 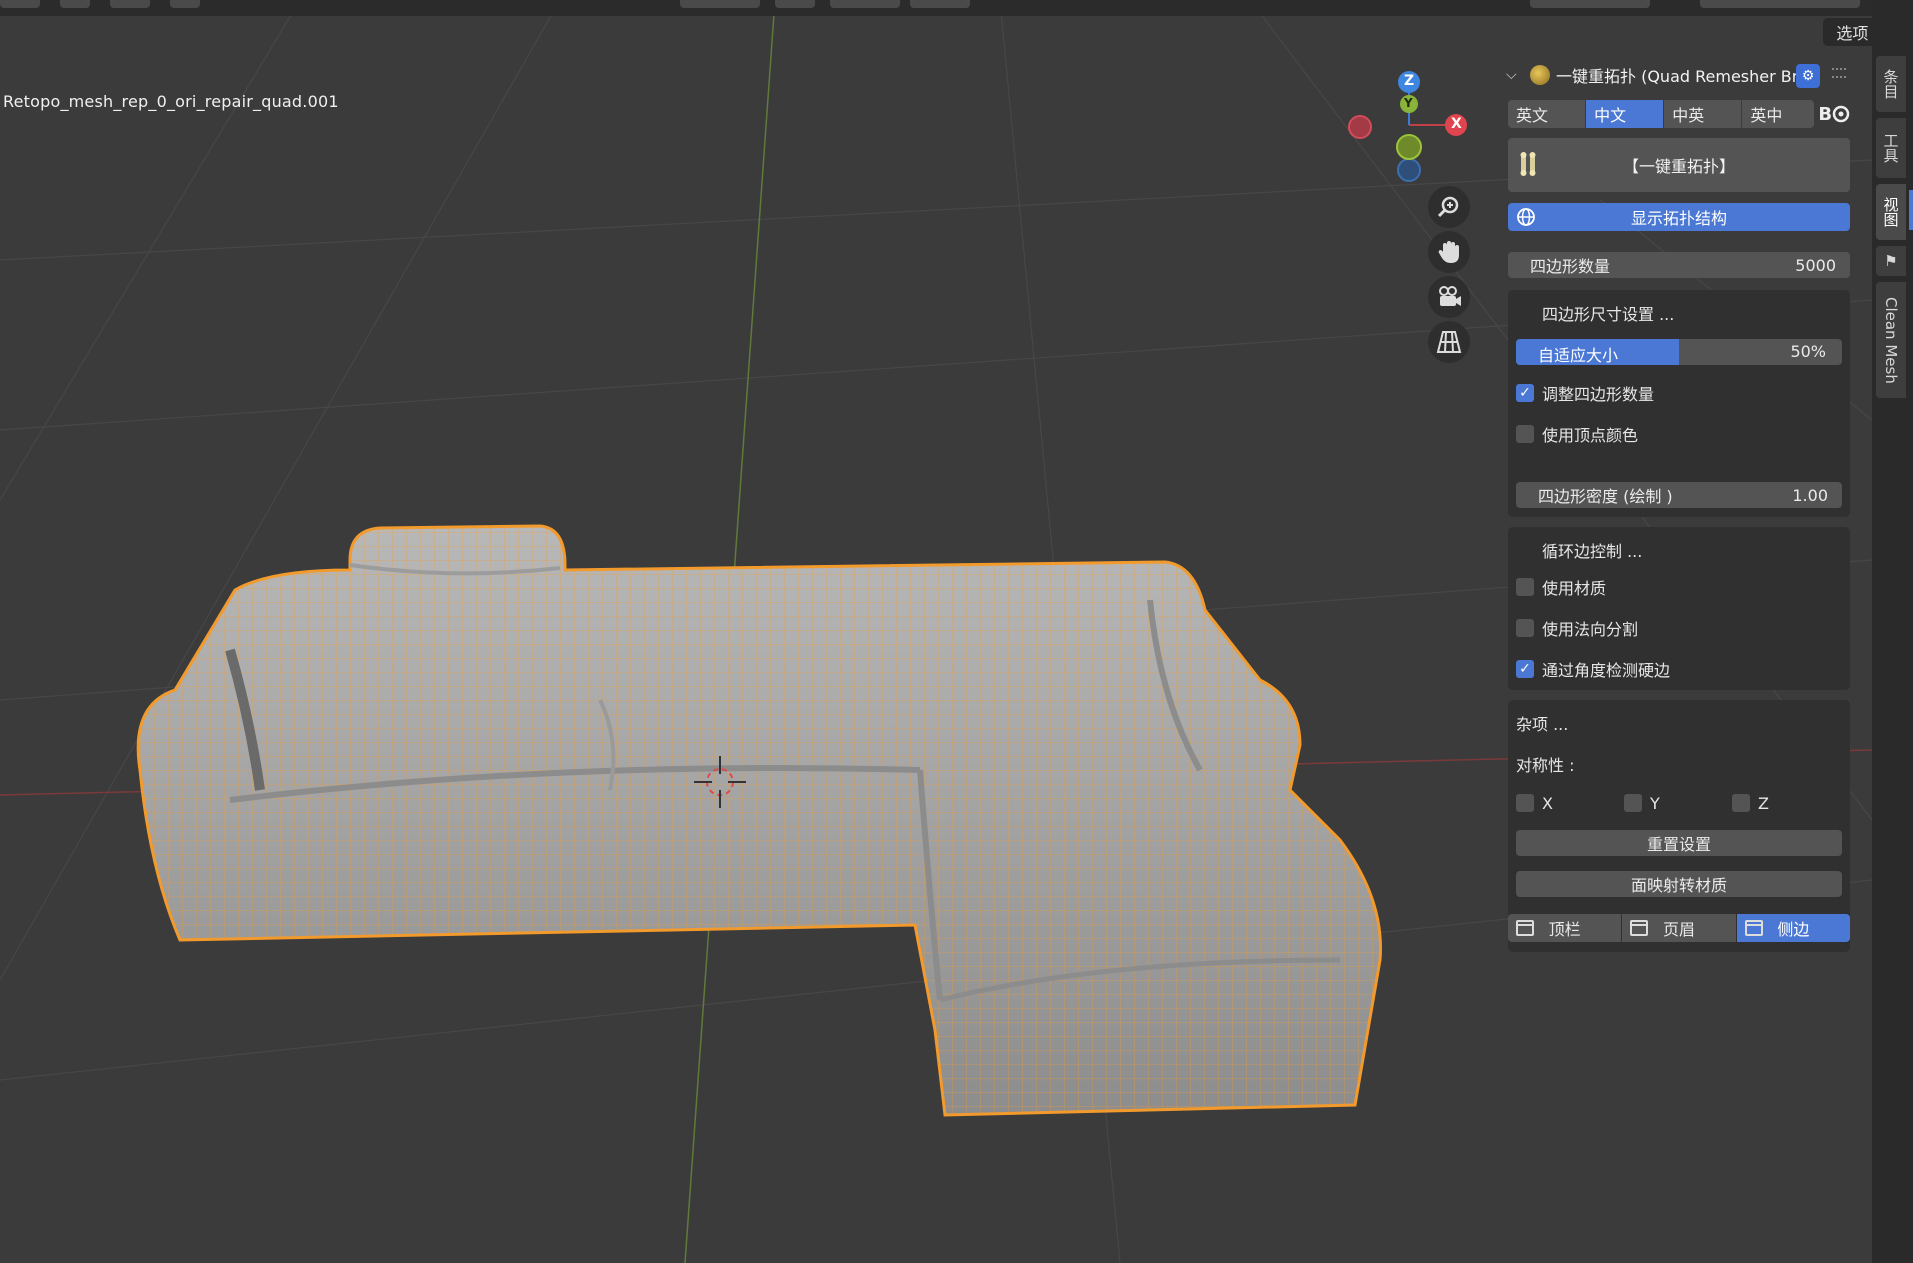 I want to click on detect-hard-edges-checkbox: ✓ 通过角度检测硬边, so click(x=1593, y=669).